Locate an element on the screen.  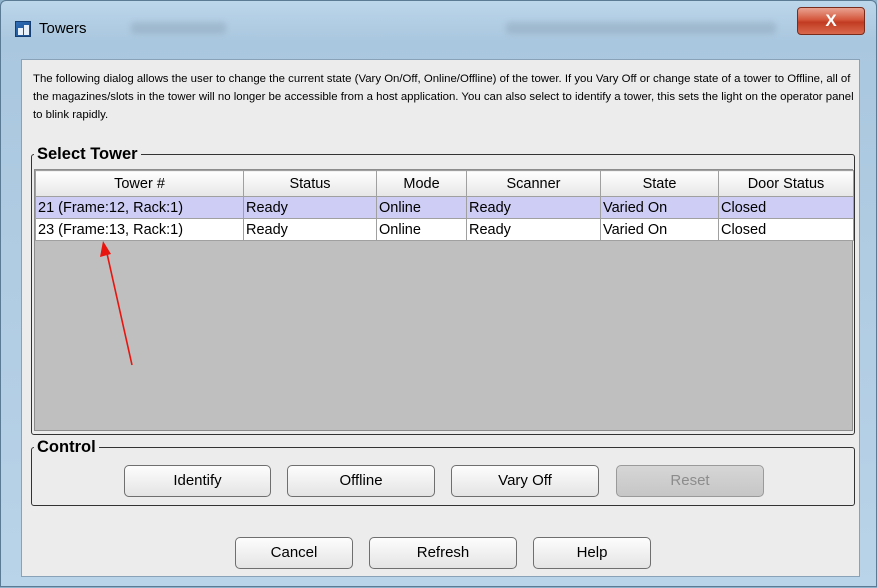
vary-off-button: Vary Off is located at coordinates (525, 481).